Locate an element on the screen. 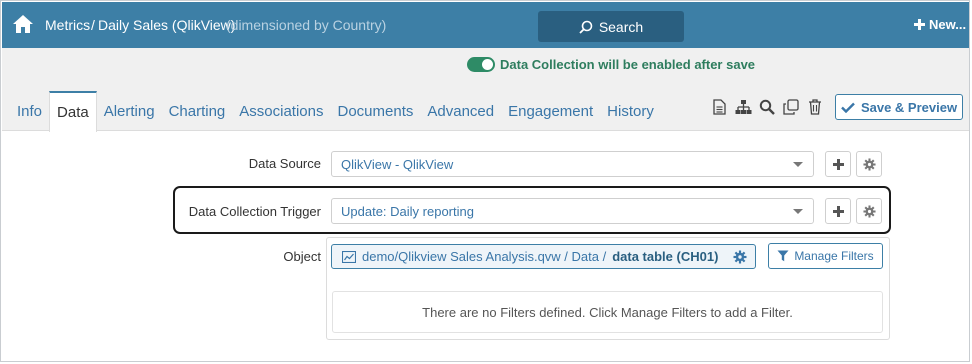  home-icon is located at coordinates (23, 24).